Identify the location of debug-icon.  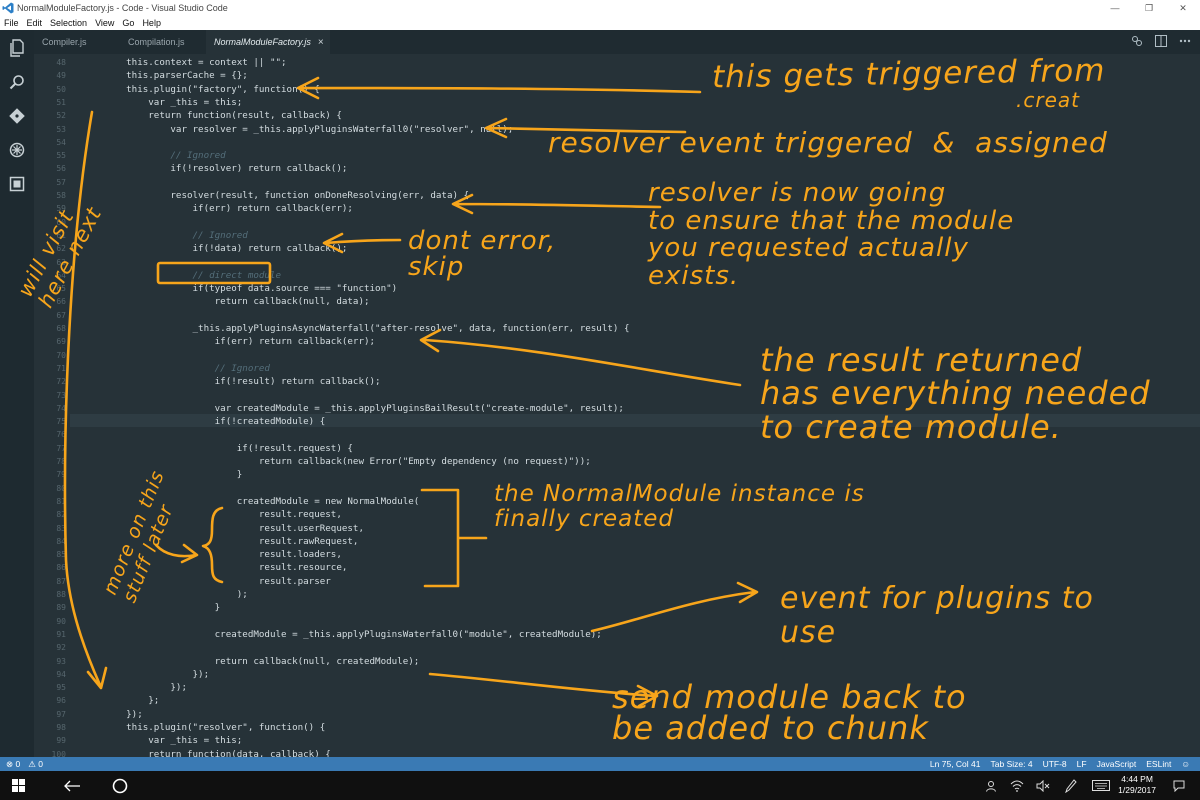
(17, 150).